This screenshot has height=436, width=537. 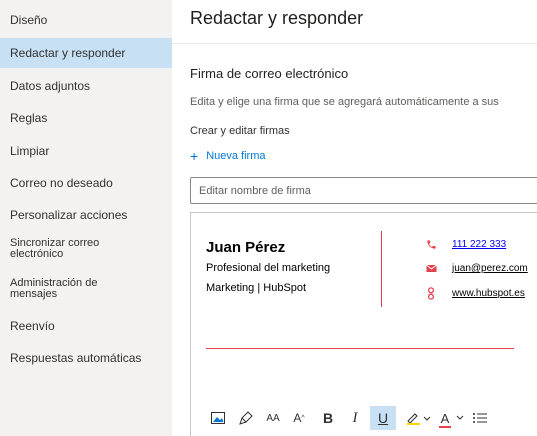 What do you see at coordinates (381, 269) in the screenshot?
I see `signature-vertical-divider` at bounding box center [381, 269].